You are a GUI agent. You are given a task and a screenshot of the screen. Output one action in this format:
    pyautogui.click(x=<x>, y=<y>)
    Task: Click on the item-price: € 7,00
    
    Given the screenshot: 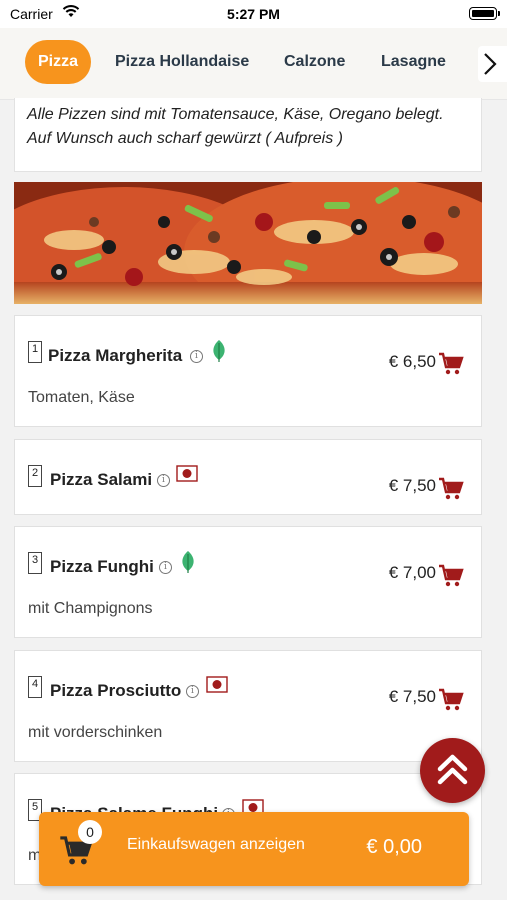 What is the action you would take?
    pyautogui.click(x=412, y=572)
    